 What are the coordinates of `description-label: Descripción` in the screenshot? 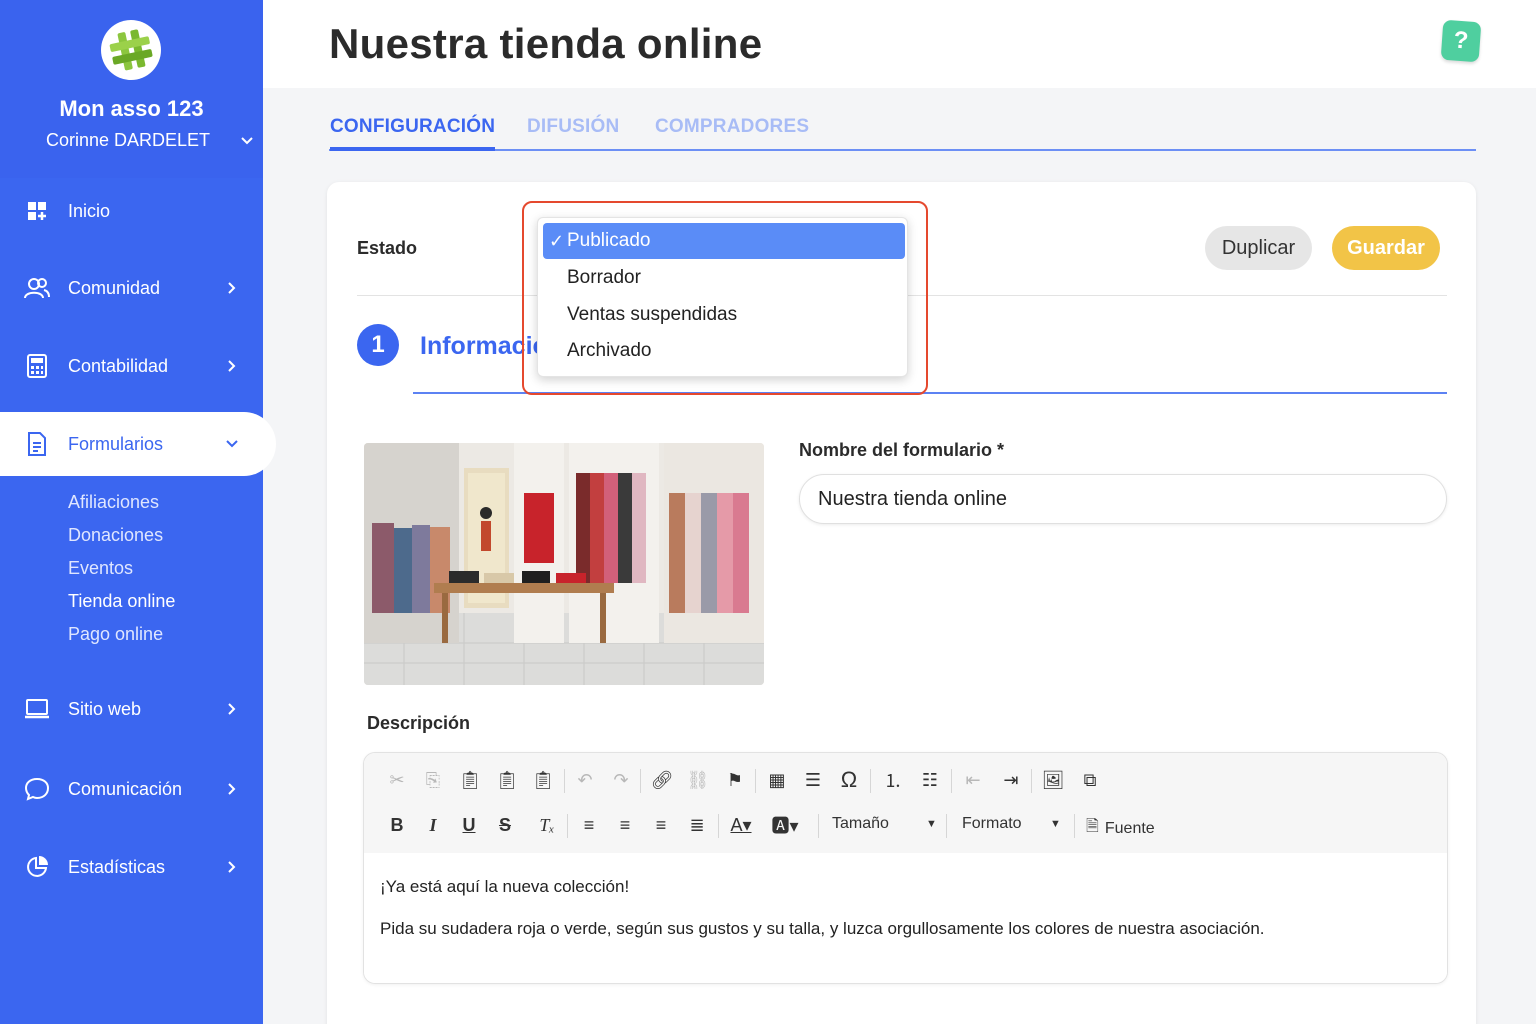 It's located at (419, 723).